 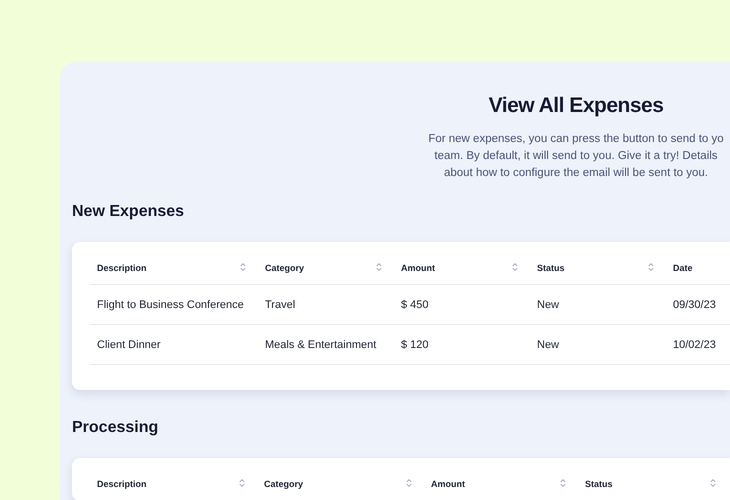 What do you see at coordinates (116, 428) in the screenshot?
I see `section-heading: Processing` at bounding box center [116, 428].